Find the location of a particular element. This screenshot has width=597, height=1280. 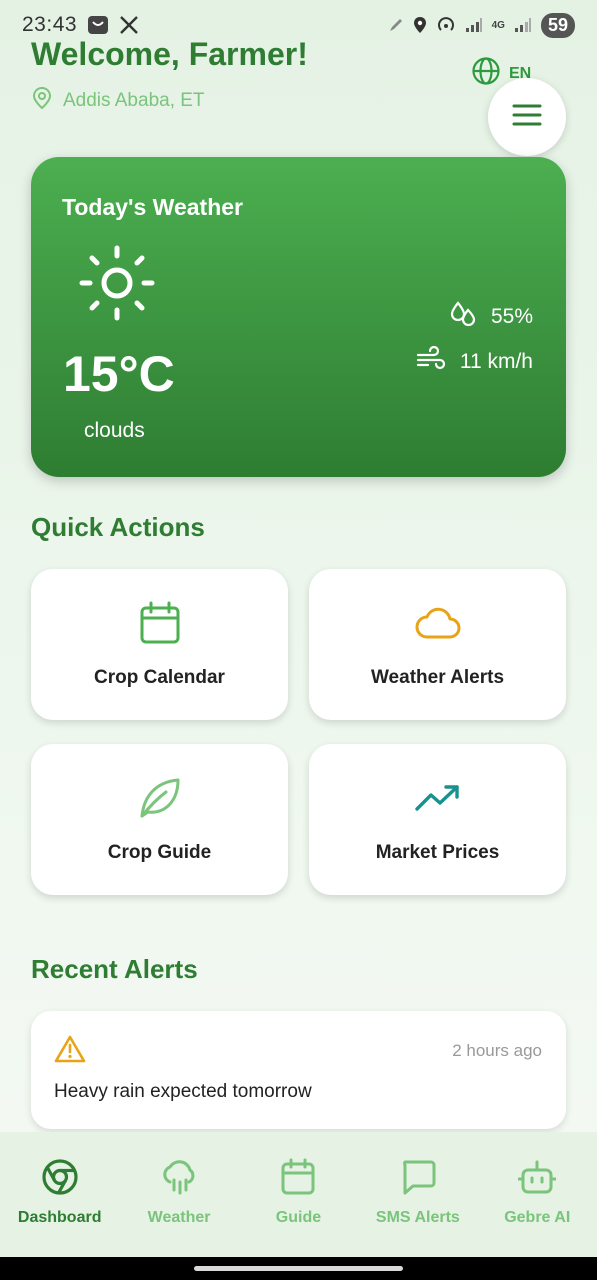

recent-alerts-title: Recent Alerts is located at coordinates (114, 969).